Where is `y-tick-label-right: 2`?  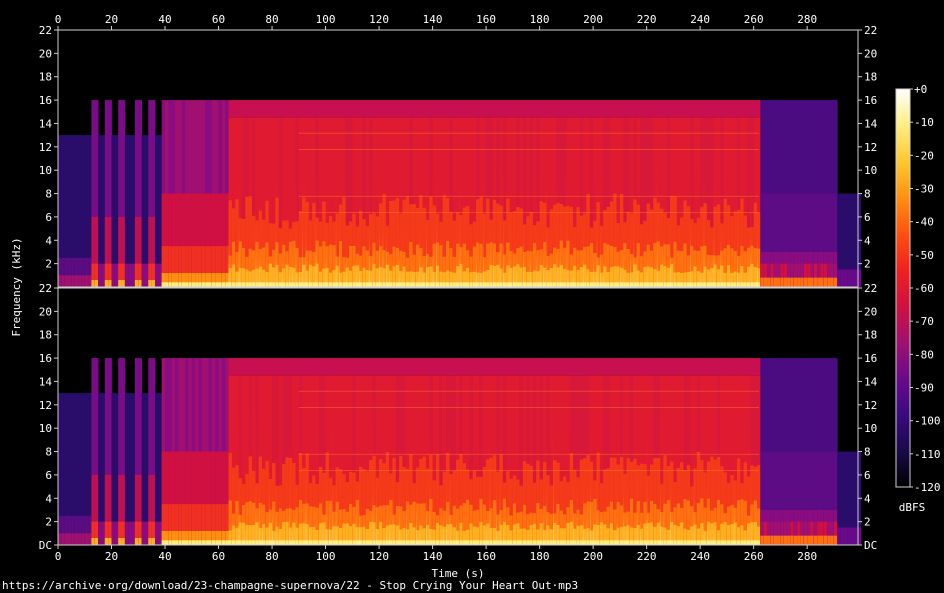
y-tick-label-right: 2 is located at coordinates (867, 264).